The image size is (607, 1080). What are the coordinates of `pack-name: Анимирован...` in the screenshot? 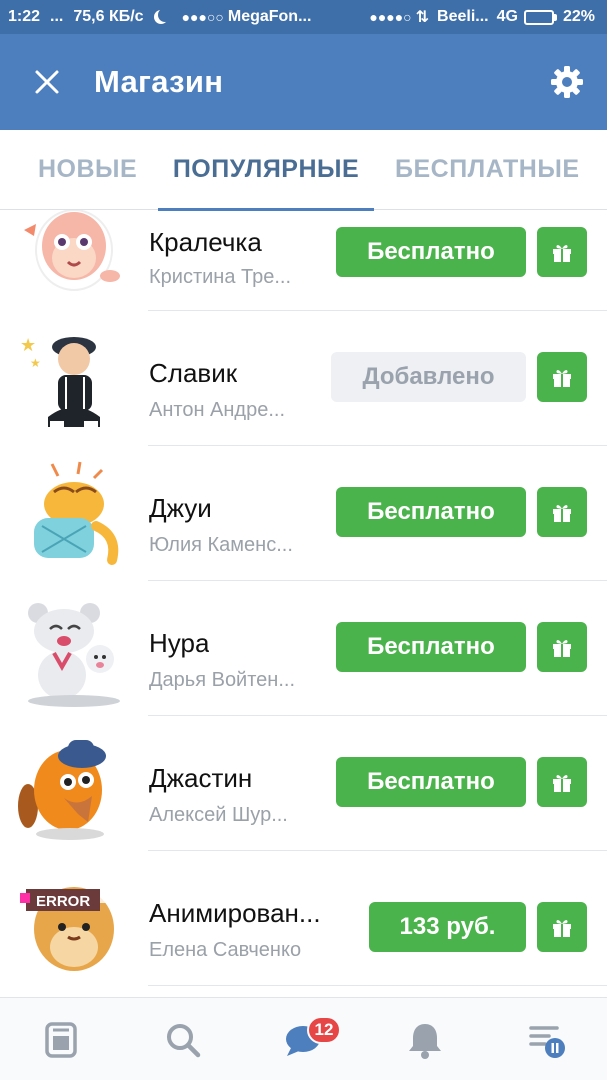 It's located at (235, 913).